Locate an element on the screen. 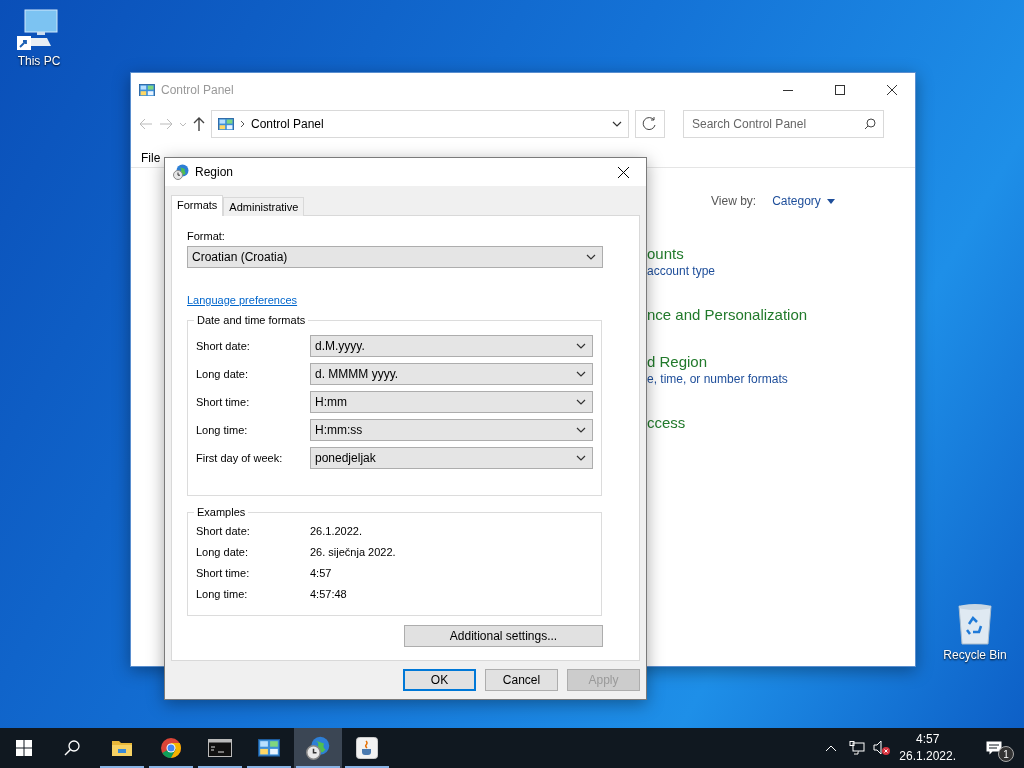 The image size is (1024, 768). maximize-icon is located at coordinates (840, 90).